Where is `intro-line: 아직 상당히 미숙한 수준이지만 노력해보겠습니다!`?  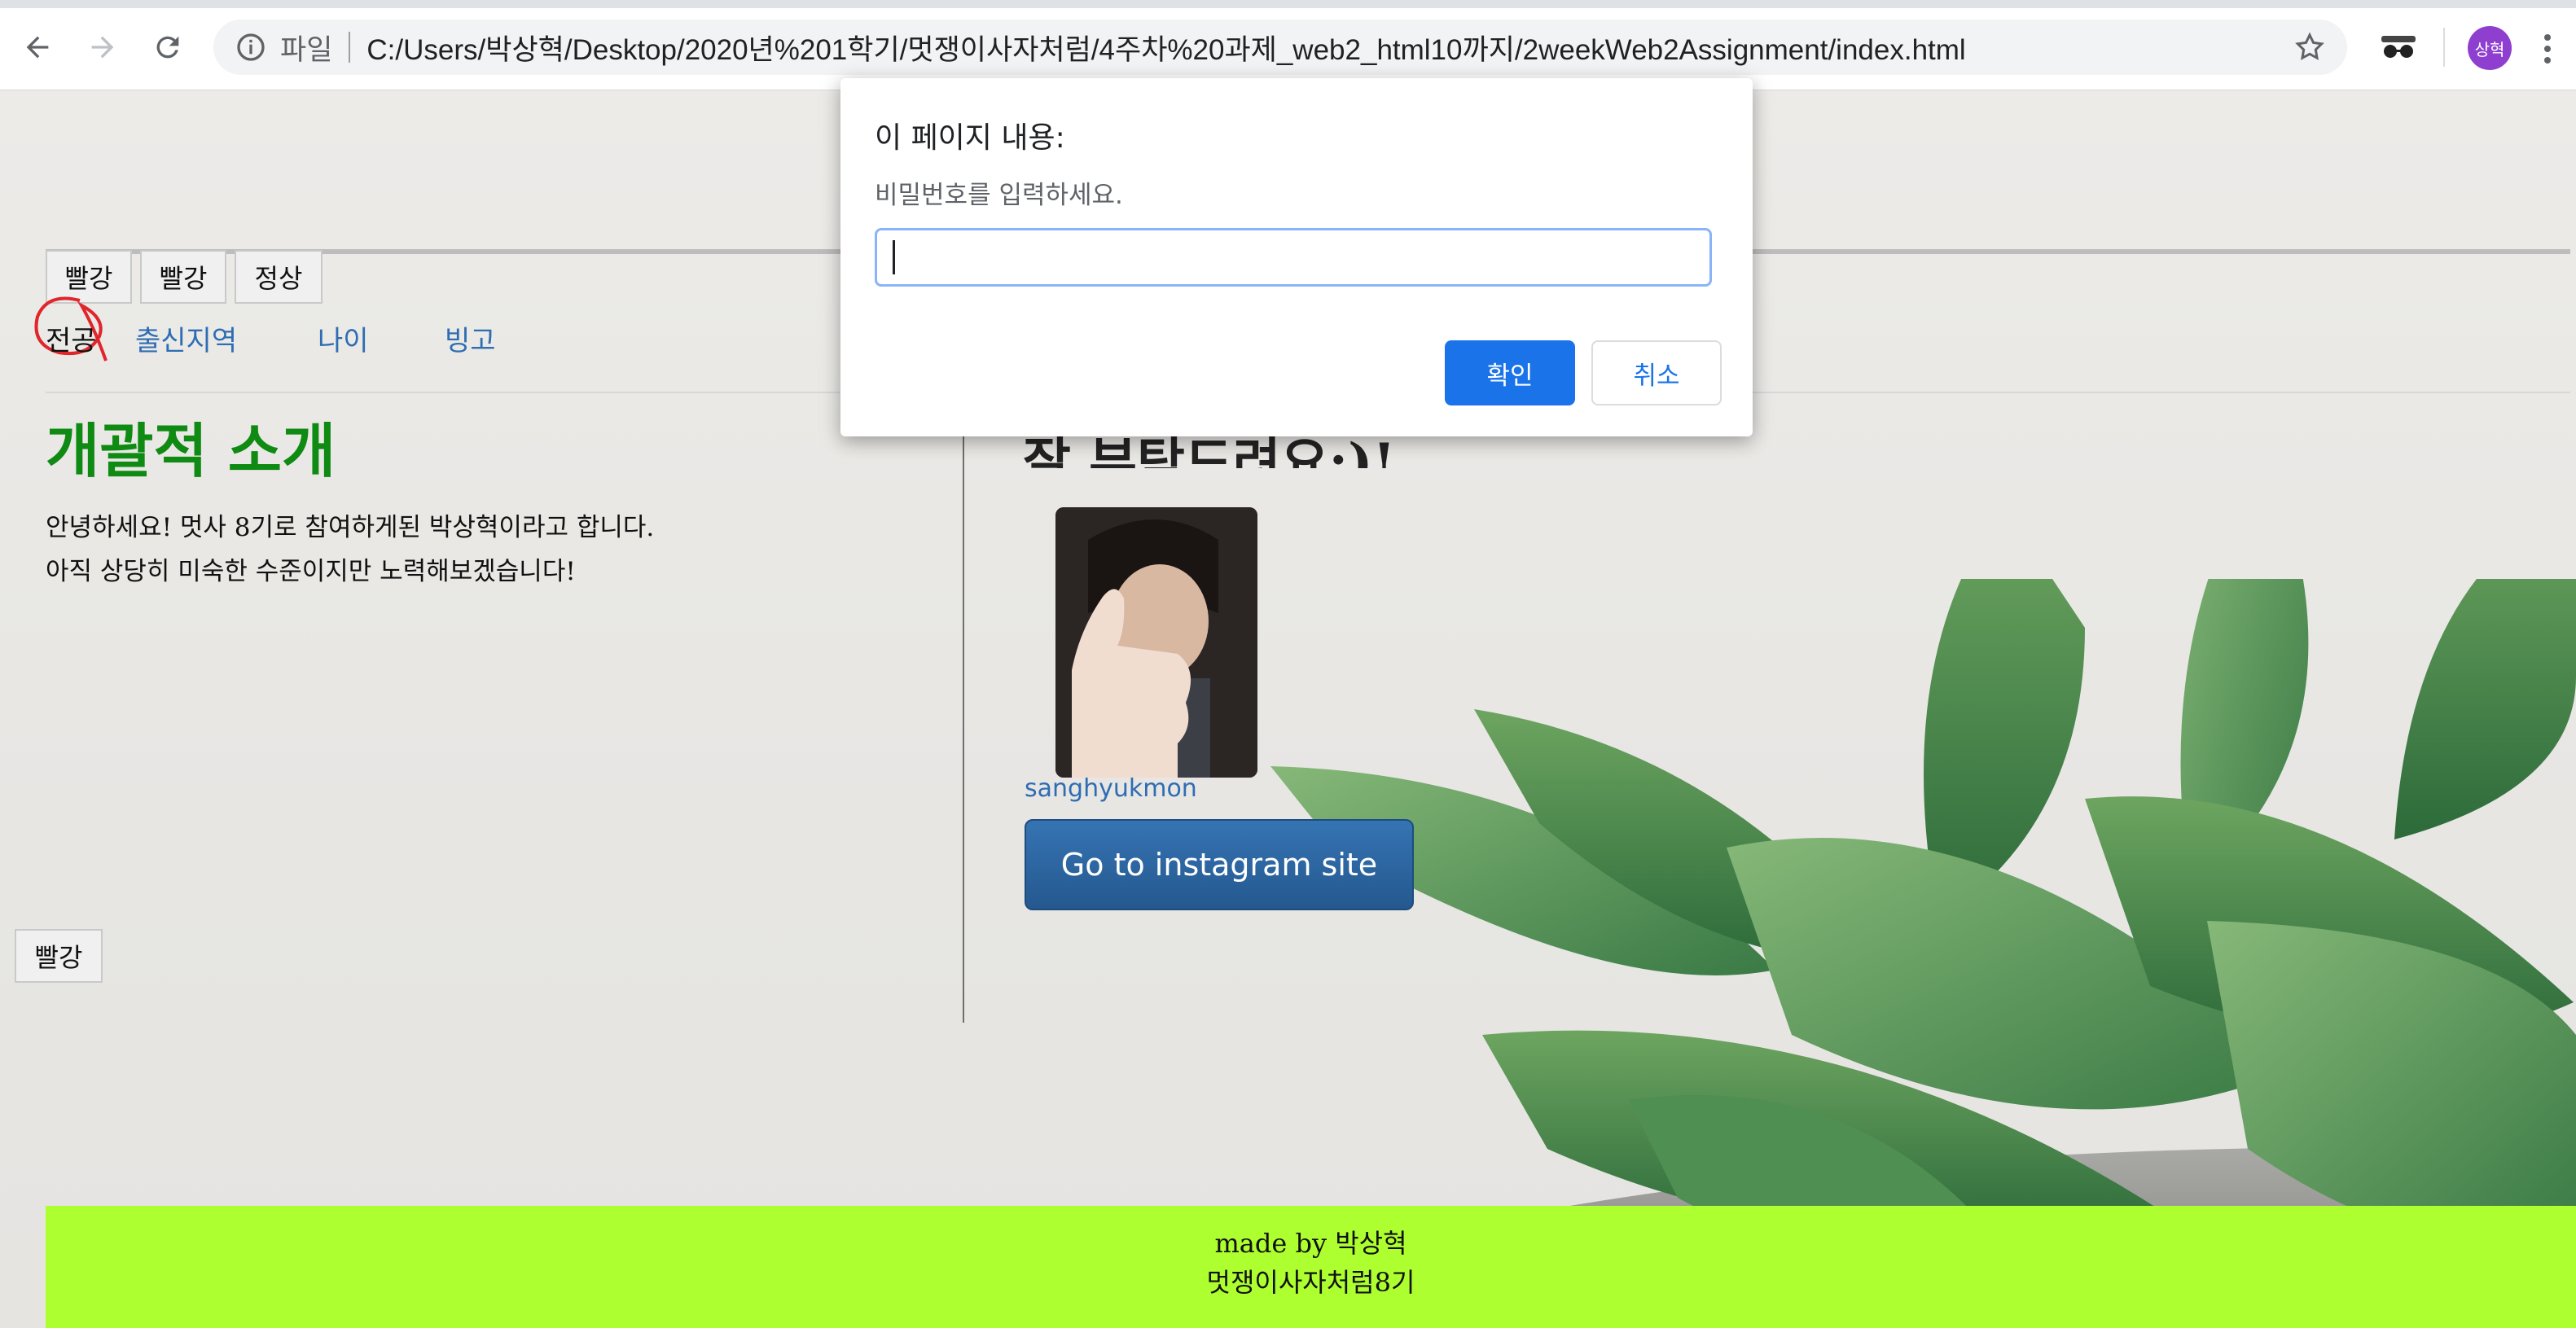
intro-line: 아직 상당히 미숙한 수준이지만 노력해보겠습니다! is located at coordinates (311, 571).